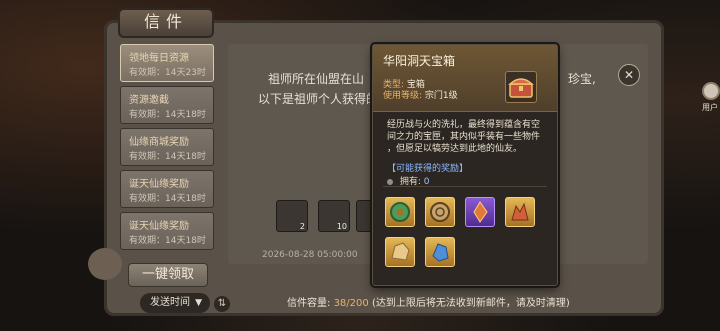  What do you see at coordinates (521, 87) in the screenshot?
I see `treasure-chest-icon` at bounding box center [521, 87].